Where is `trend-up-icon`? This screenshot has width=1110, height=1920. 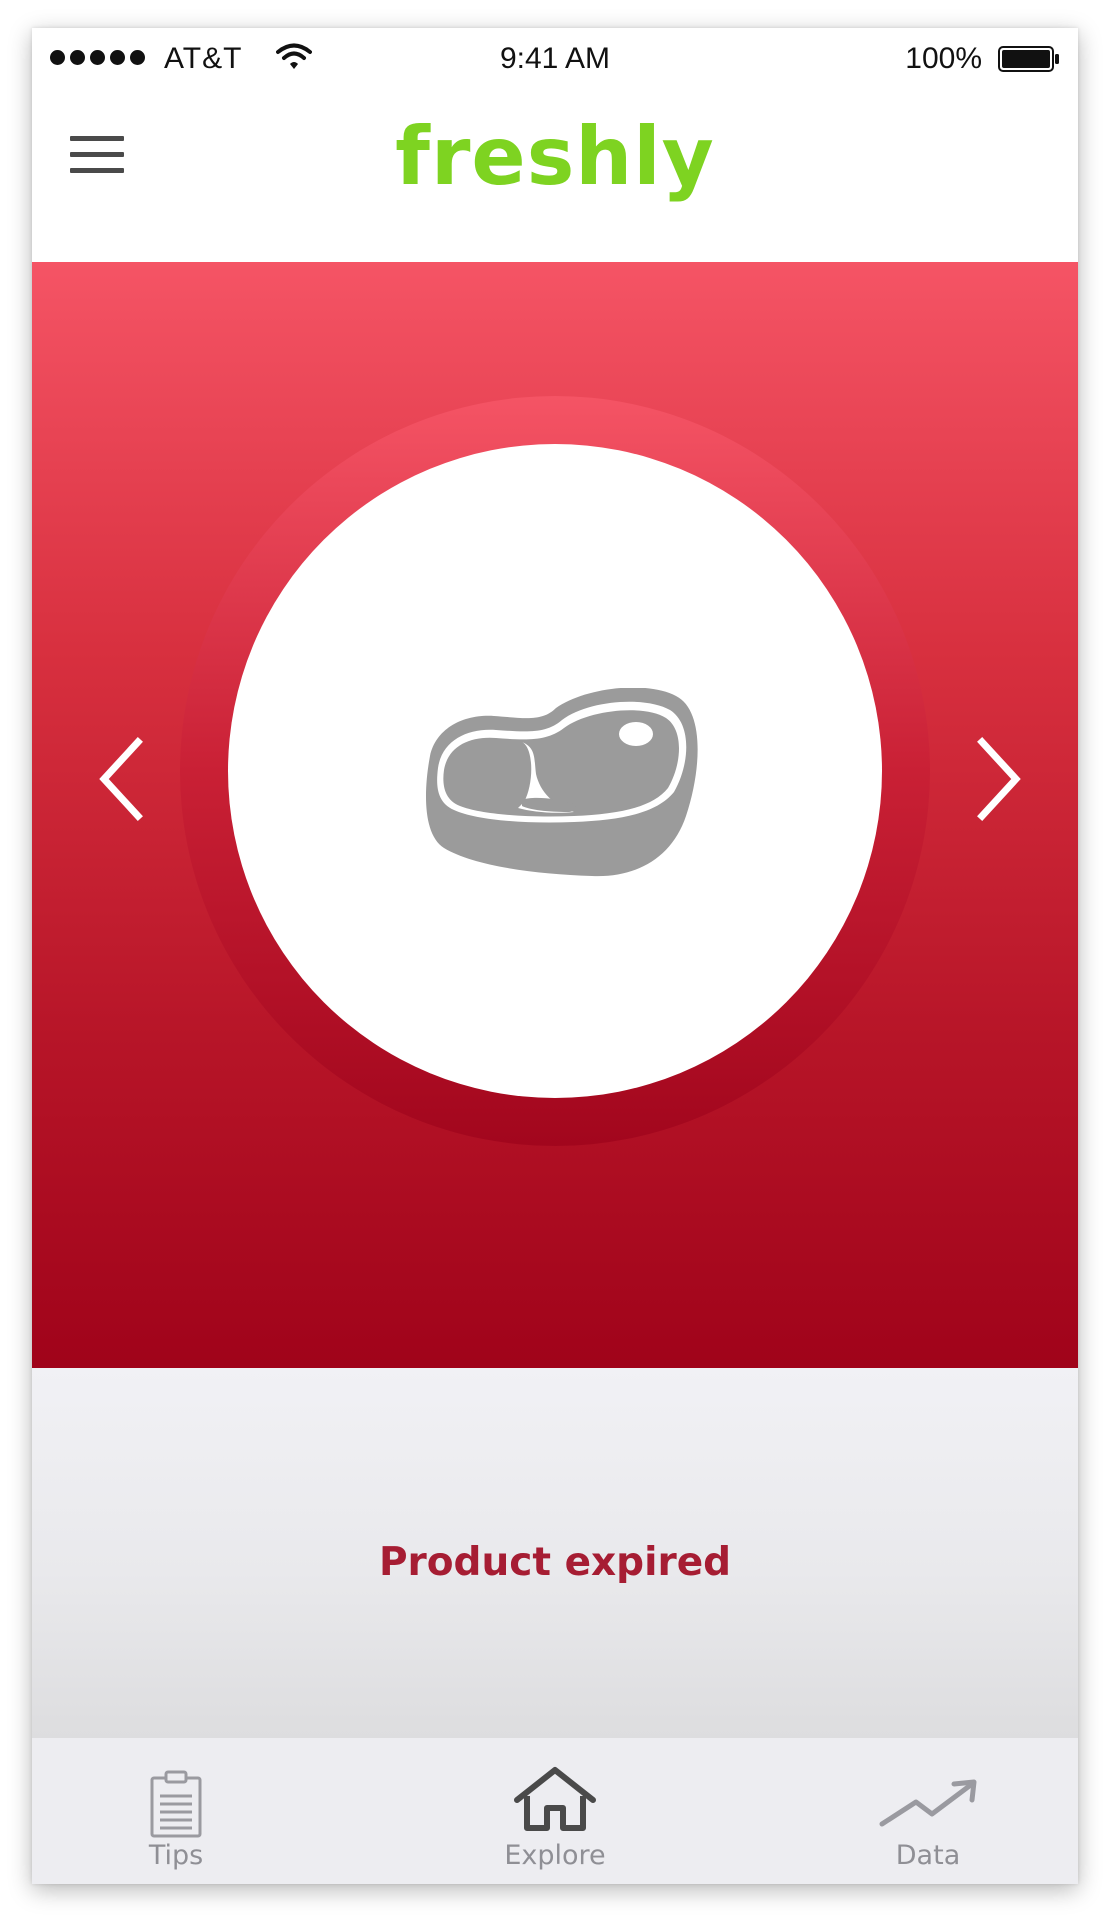 trend-up-icon is located at coordinates (928, 1803).